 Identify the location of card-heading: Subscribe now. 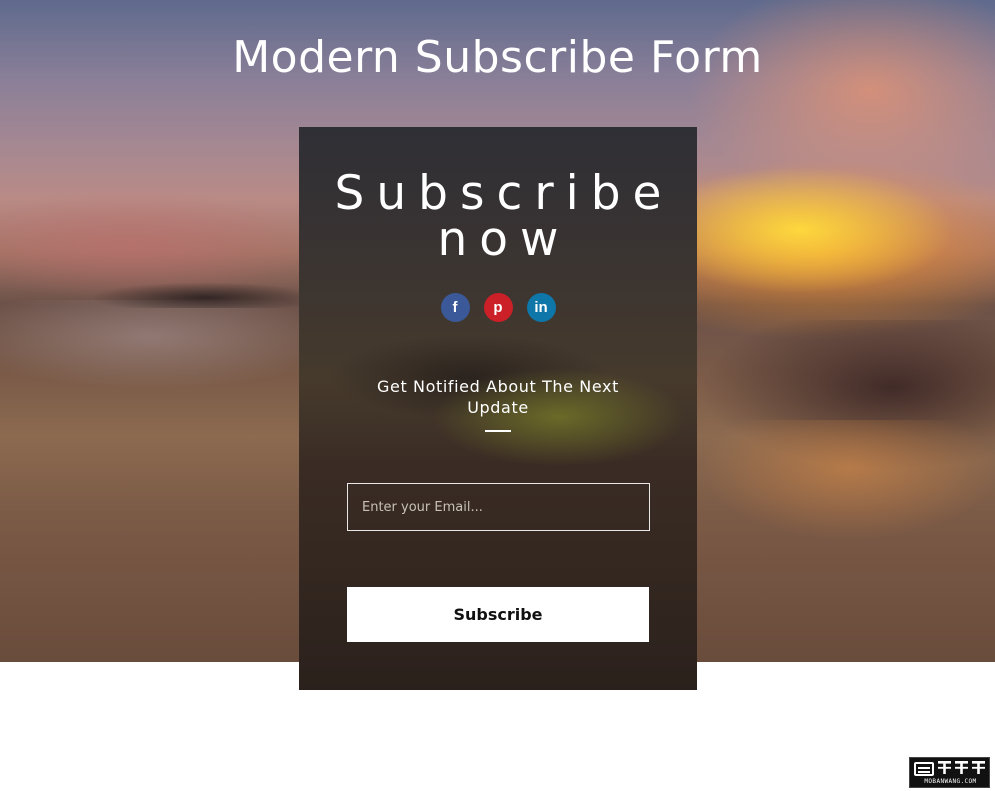
(498, 216).